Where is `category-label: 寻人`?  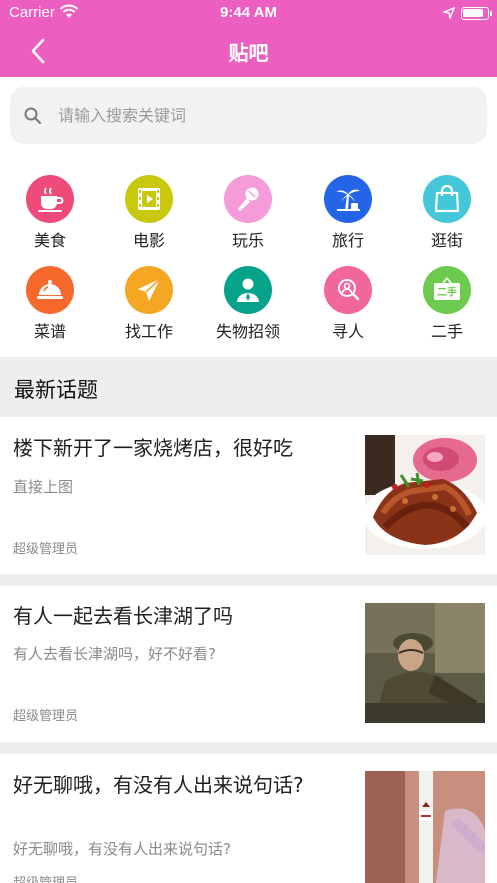 category-label: 寻人 is located at coordinates (347, 331).